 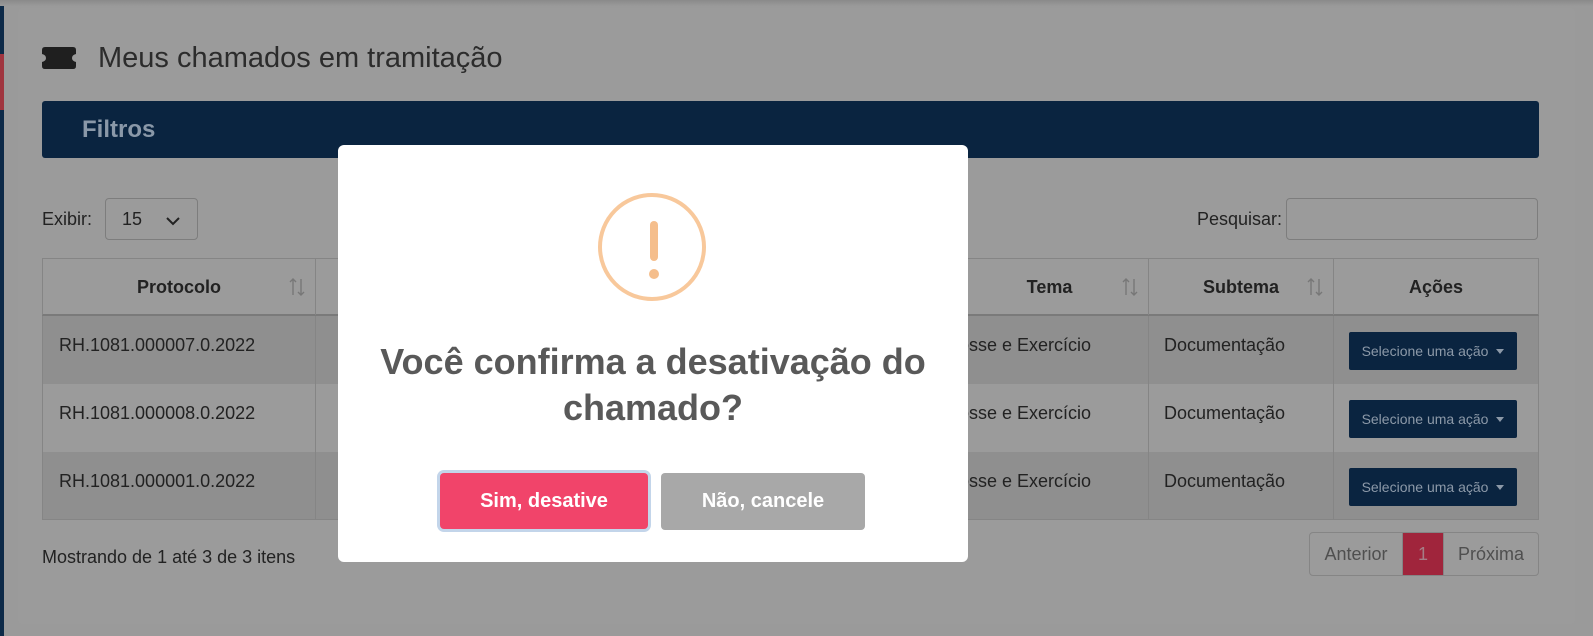 I want to click on show-entries-select: 15, so click(x=151, y=219).